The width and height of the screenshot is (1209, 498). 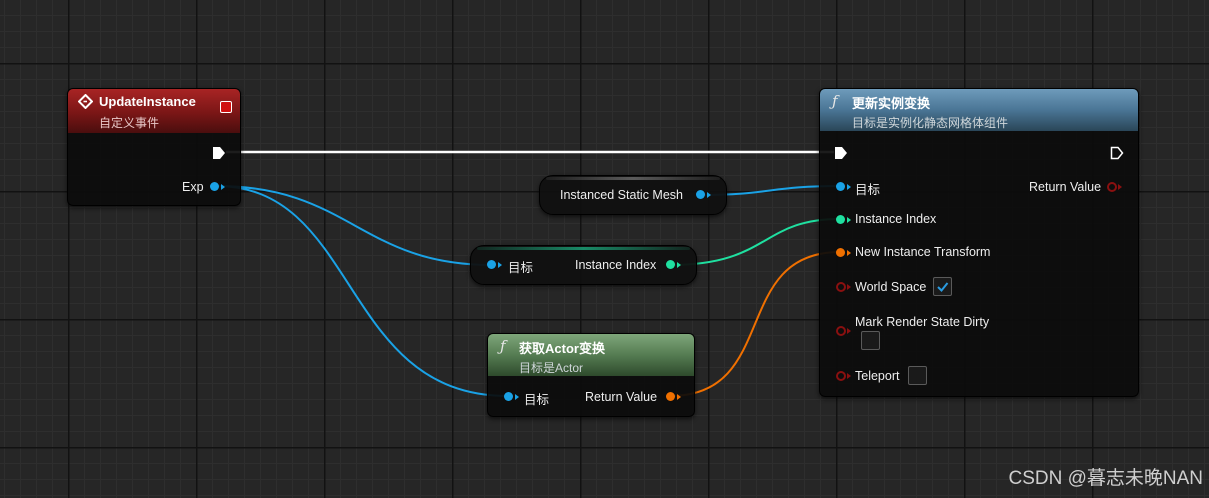 I want to click on return-value-pin, so click(x=1112, y=187).